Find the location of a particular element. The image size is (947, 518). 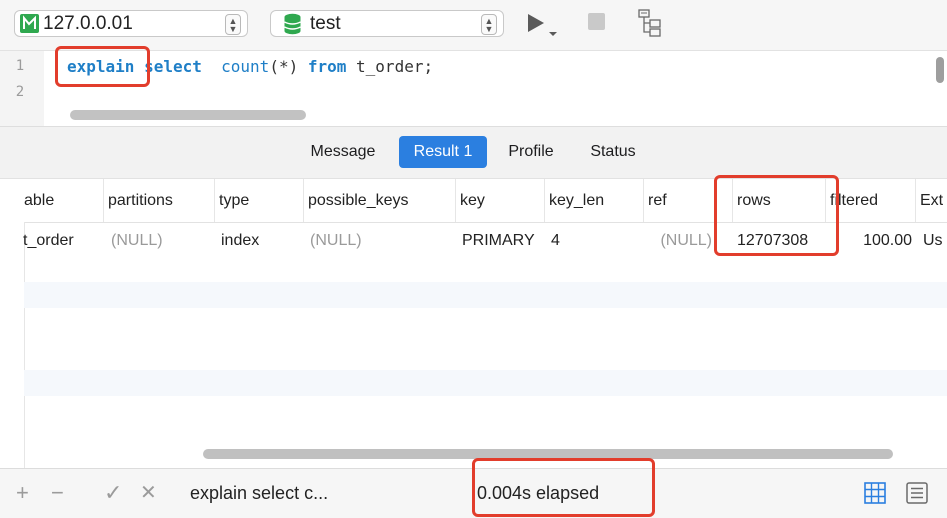

database-label: test is located at coordinates (325, 23).